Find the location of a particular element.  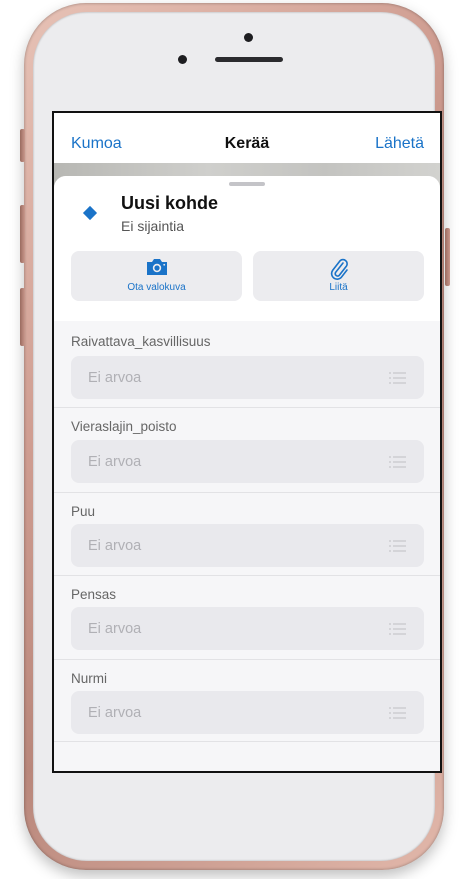

take-photo-label: Ota valokuva is located at coordinates (156, 287).